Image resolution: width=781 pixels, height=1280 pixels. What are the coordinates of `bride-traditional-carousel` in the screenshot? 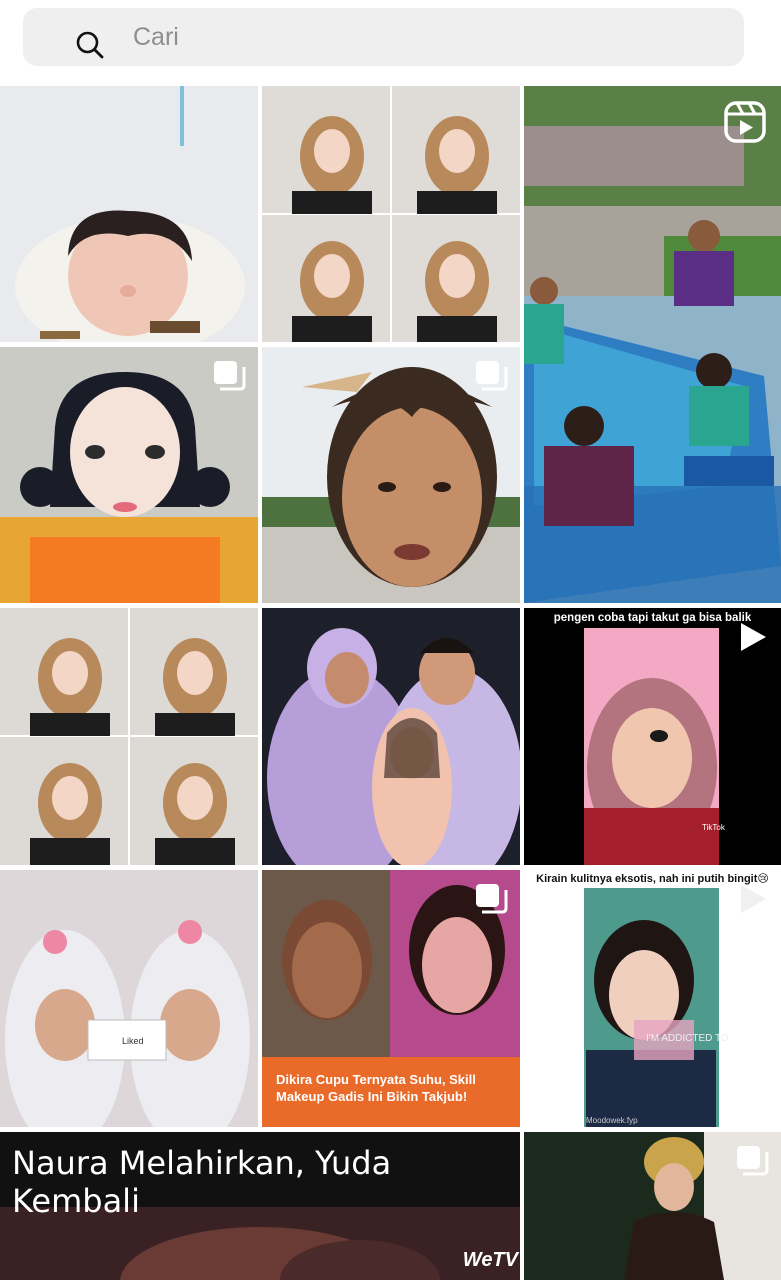 It's located at (652, 1206).